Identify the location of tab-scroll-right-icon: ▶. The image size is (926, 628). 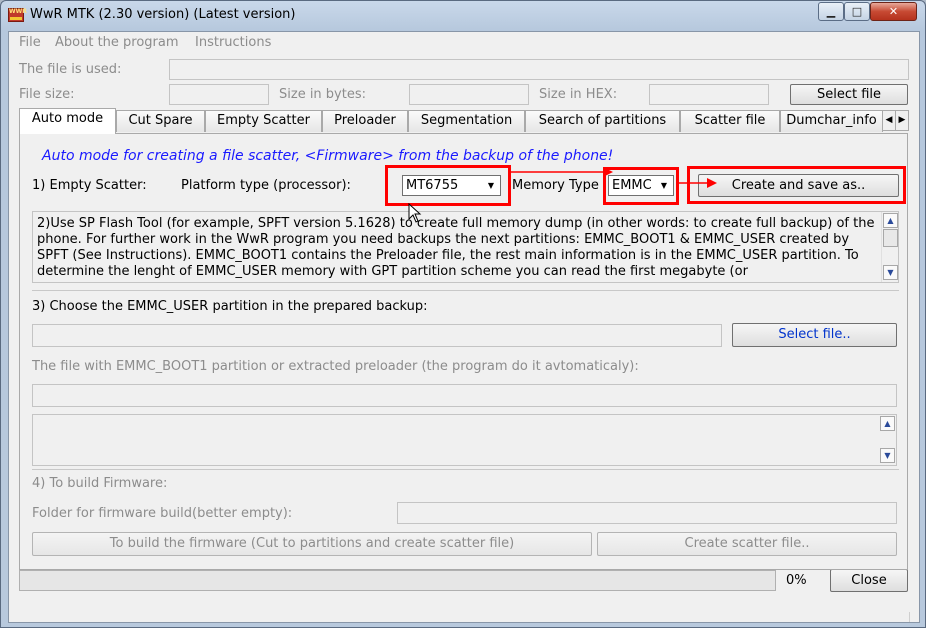
(902, 120).